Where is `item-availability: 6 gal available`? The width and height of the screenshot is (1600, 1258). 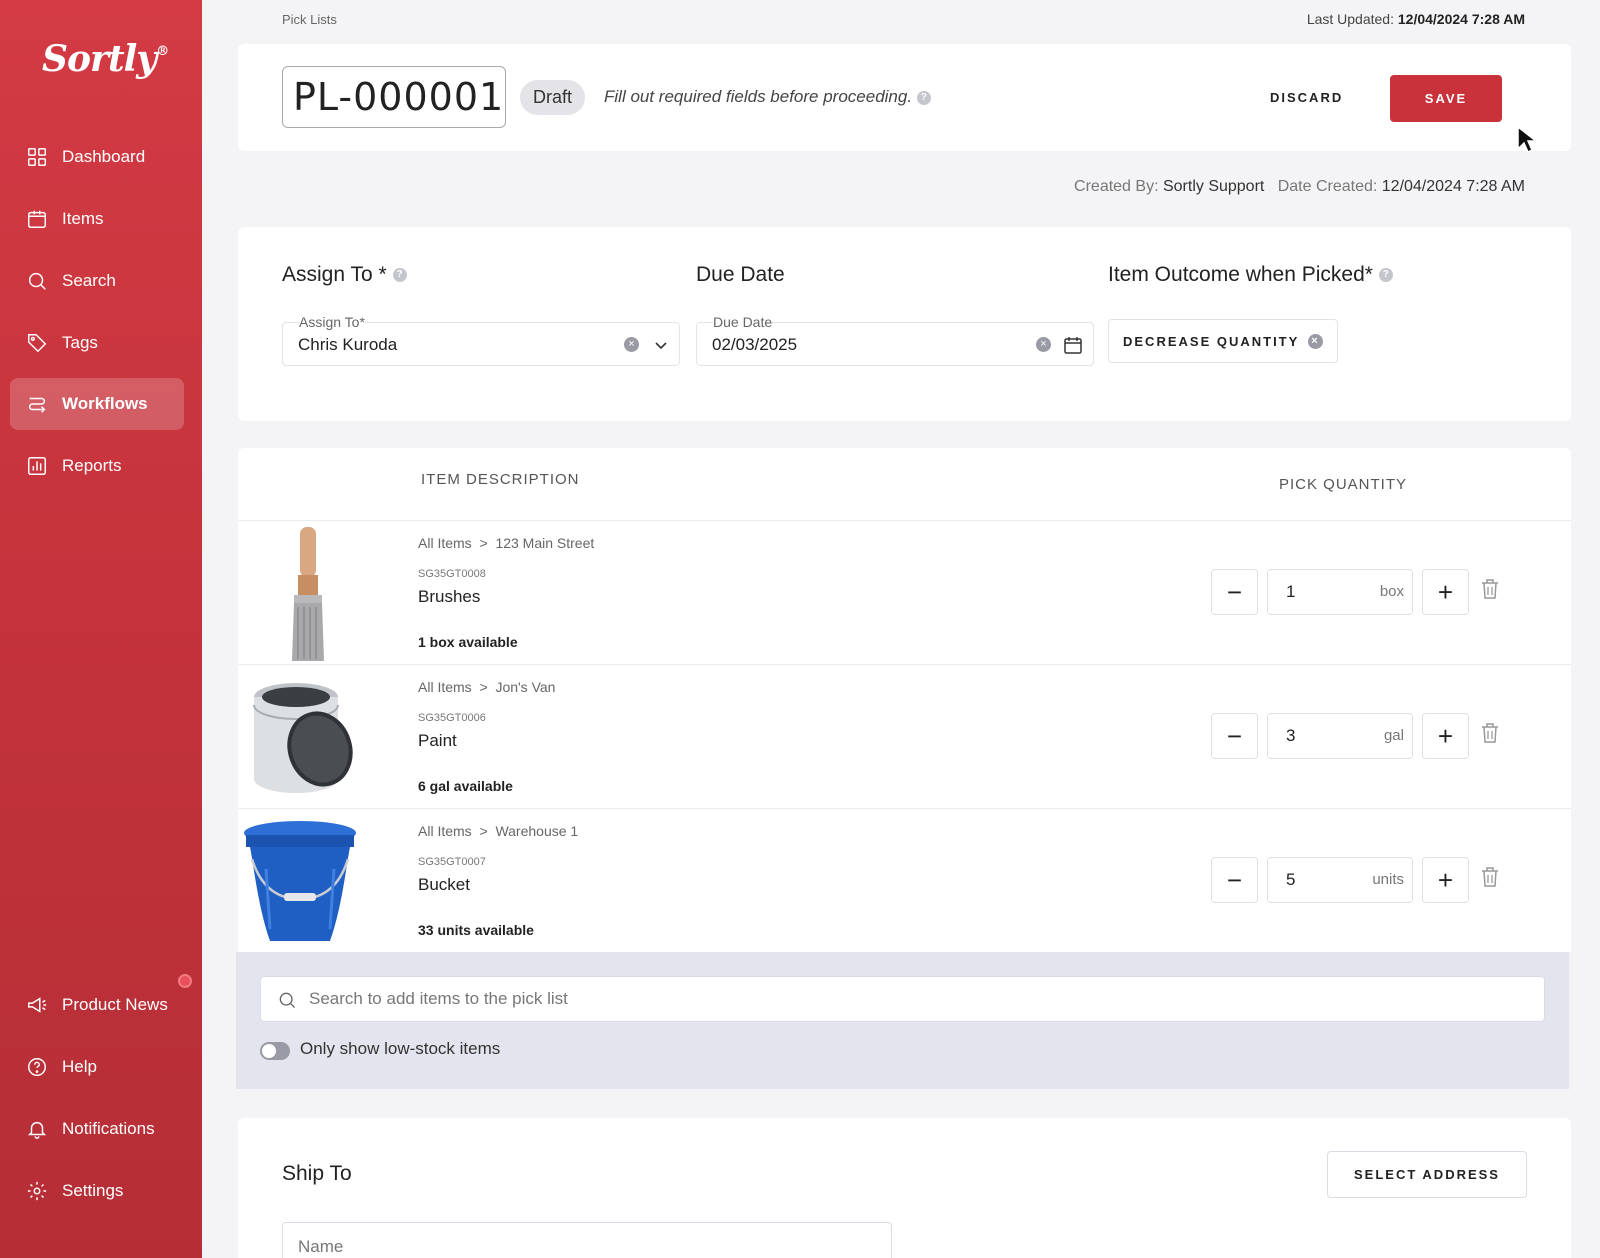
item-availability: 6 gal available is located at coordinates (465, 786).